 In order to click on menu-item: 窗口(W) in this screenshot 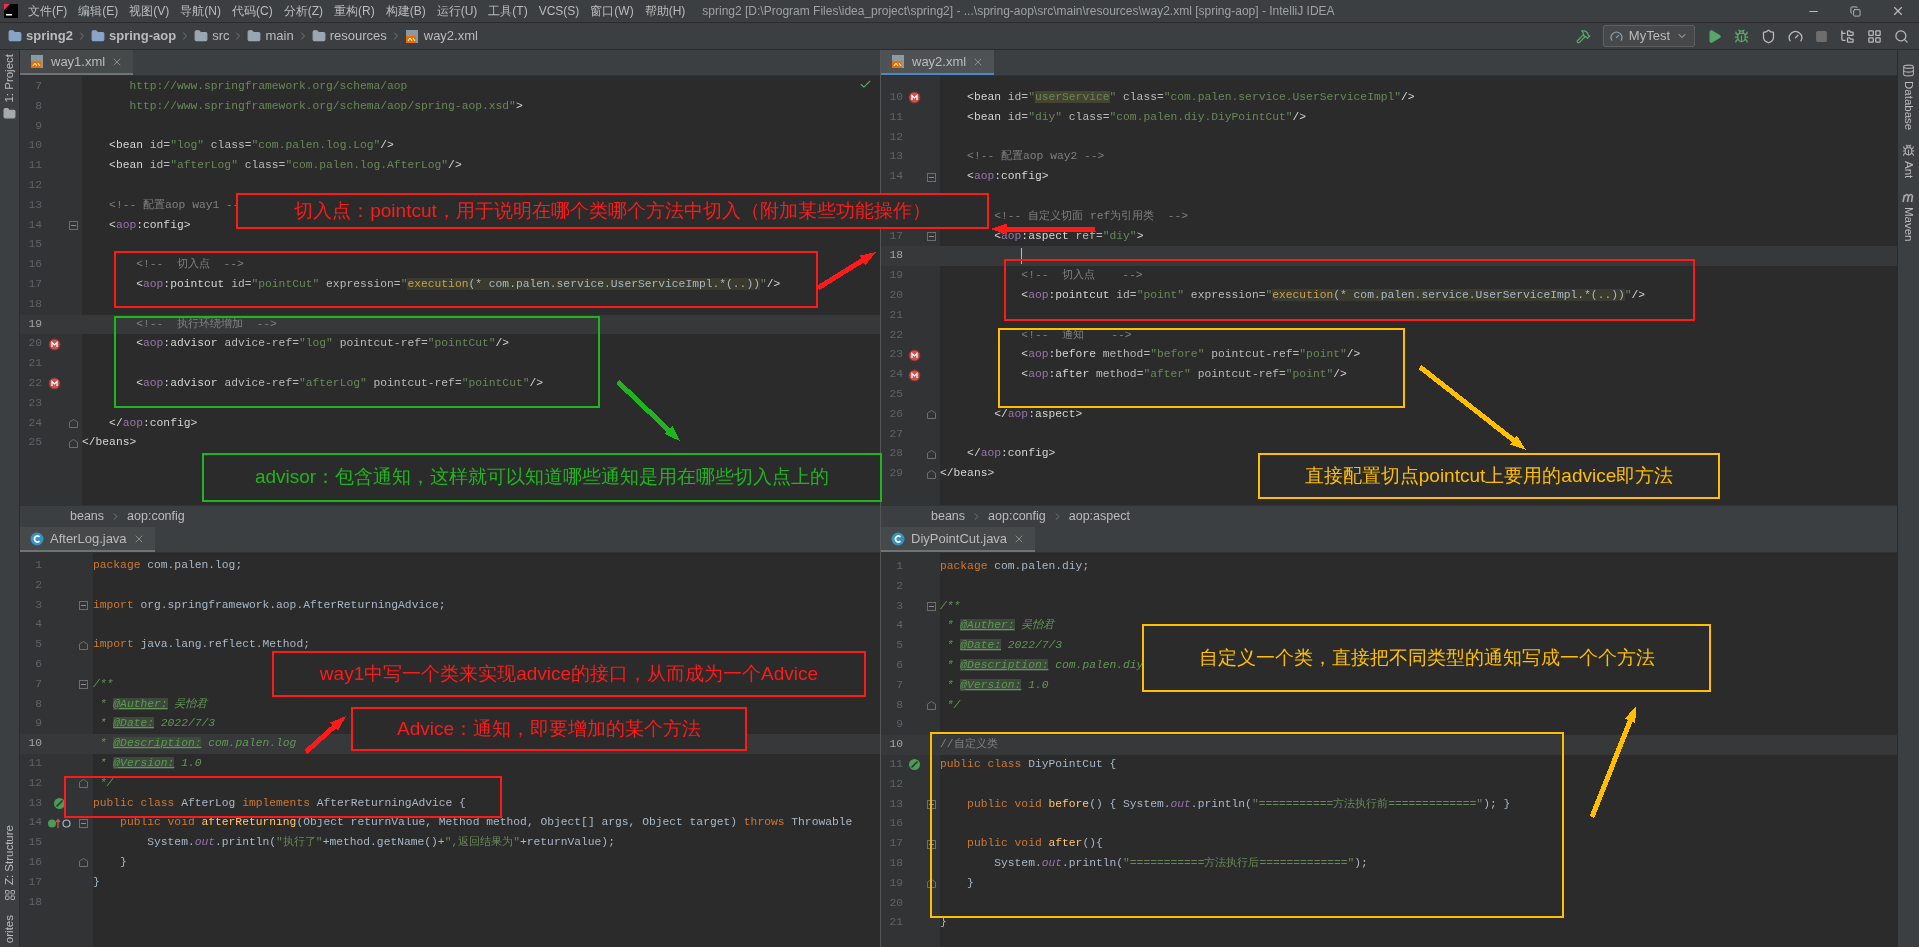, I will do `click(612, 11)`.